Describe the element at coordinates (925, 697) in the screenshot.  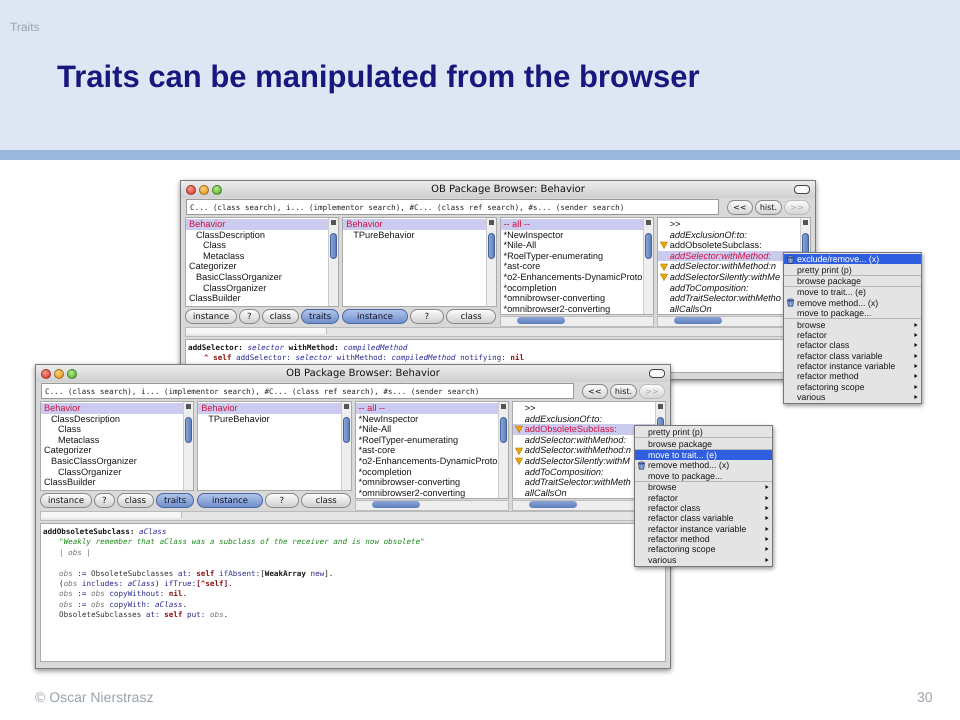
I see `page-number: 30` at that location.